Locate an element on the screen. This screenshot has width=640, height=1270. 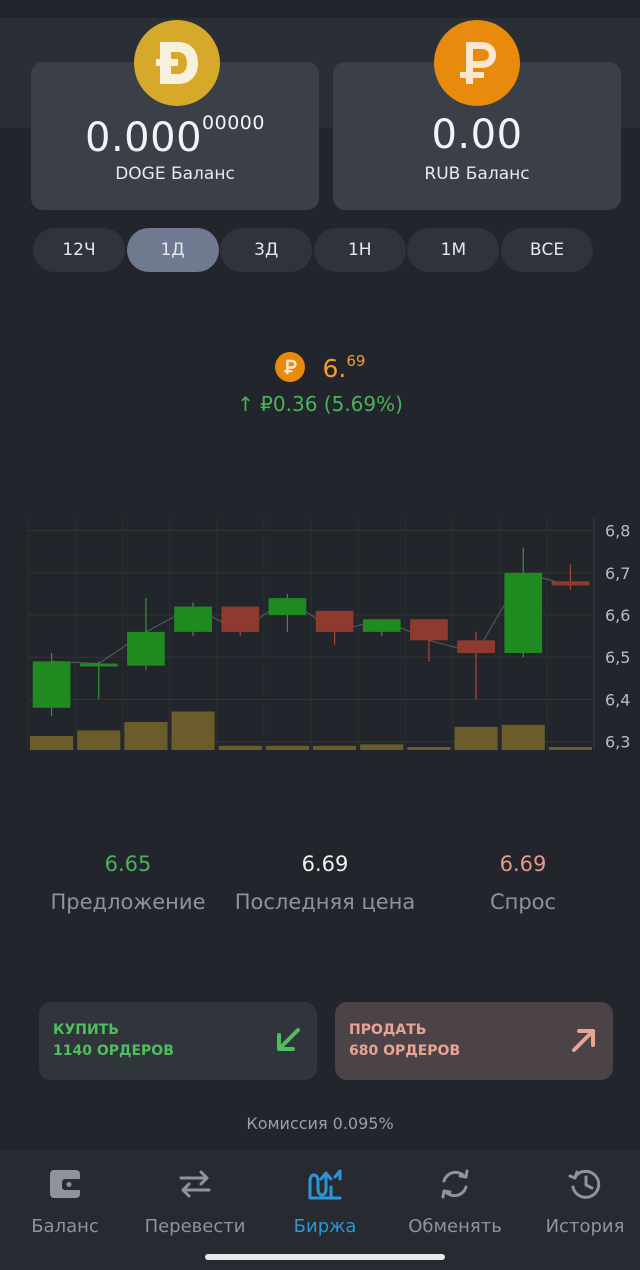
stat-last-value: 6.69 is located at coordinates (325, 864).